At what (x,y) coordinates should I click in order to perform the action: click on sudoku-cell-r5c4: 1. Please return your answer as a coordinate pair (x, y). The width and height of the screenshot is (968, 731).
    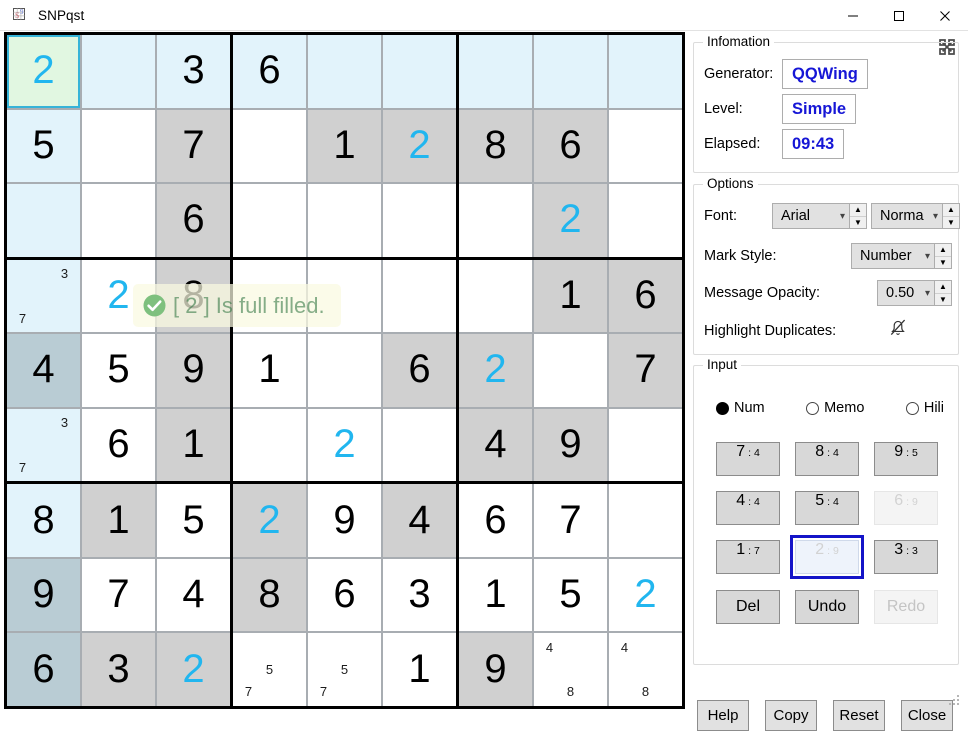
    Looking at the image, I should click on (269, 370).